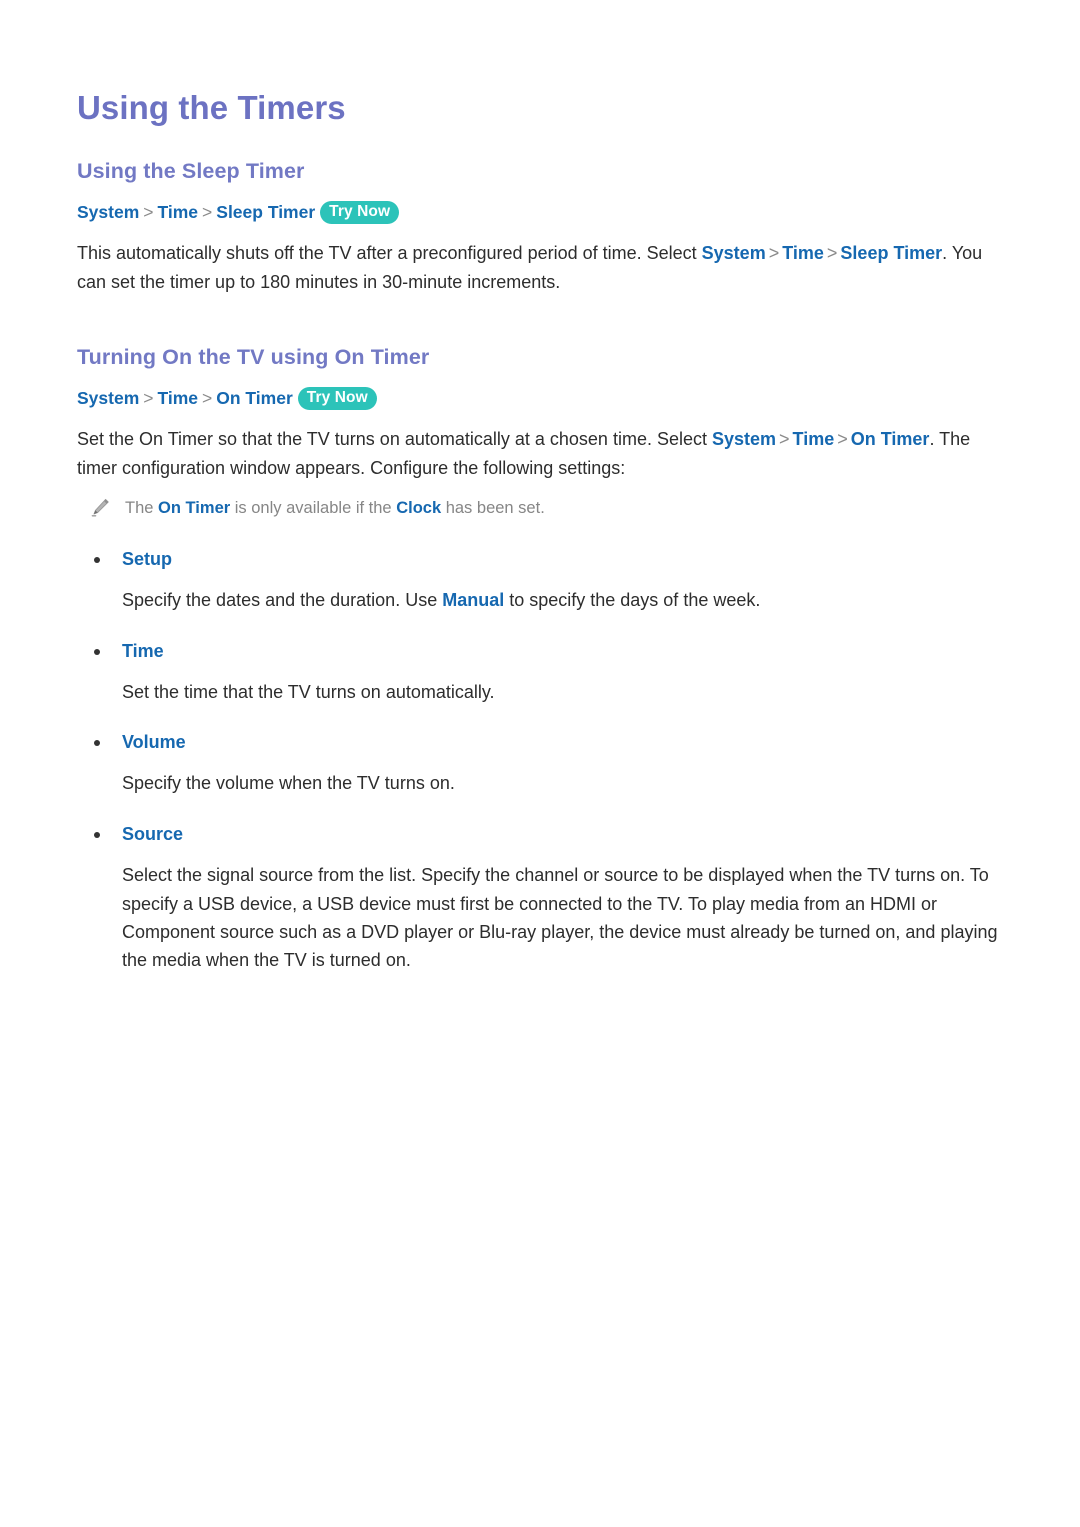 This screenshot has width=1080, height=1527. What do you see at coordinates (142, 508) in the screenshot?
I see `note-text-pre: The` at bounding box center [142, 508].